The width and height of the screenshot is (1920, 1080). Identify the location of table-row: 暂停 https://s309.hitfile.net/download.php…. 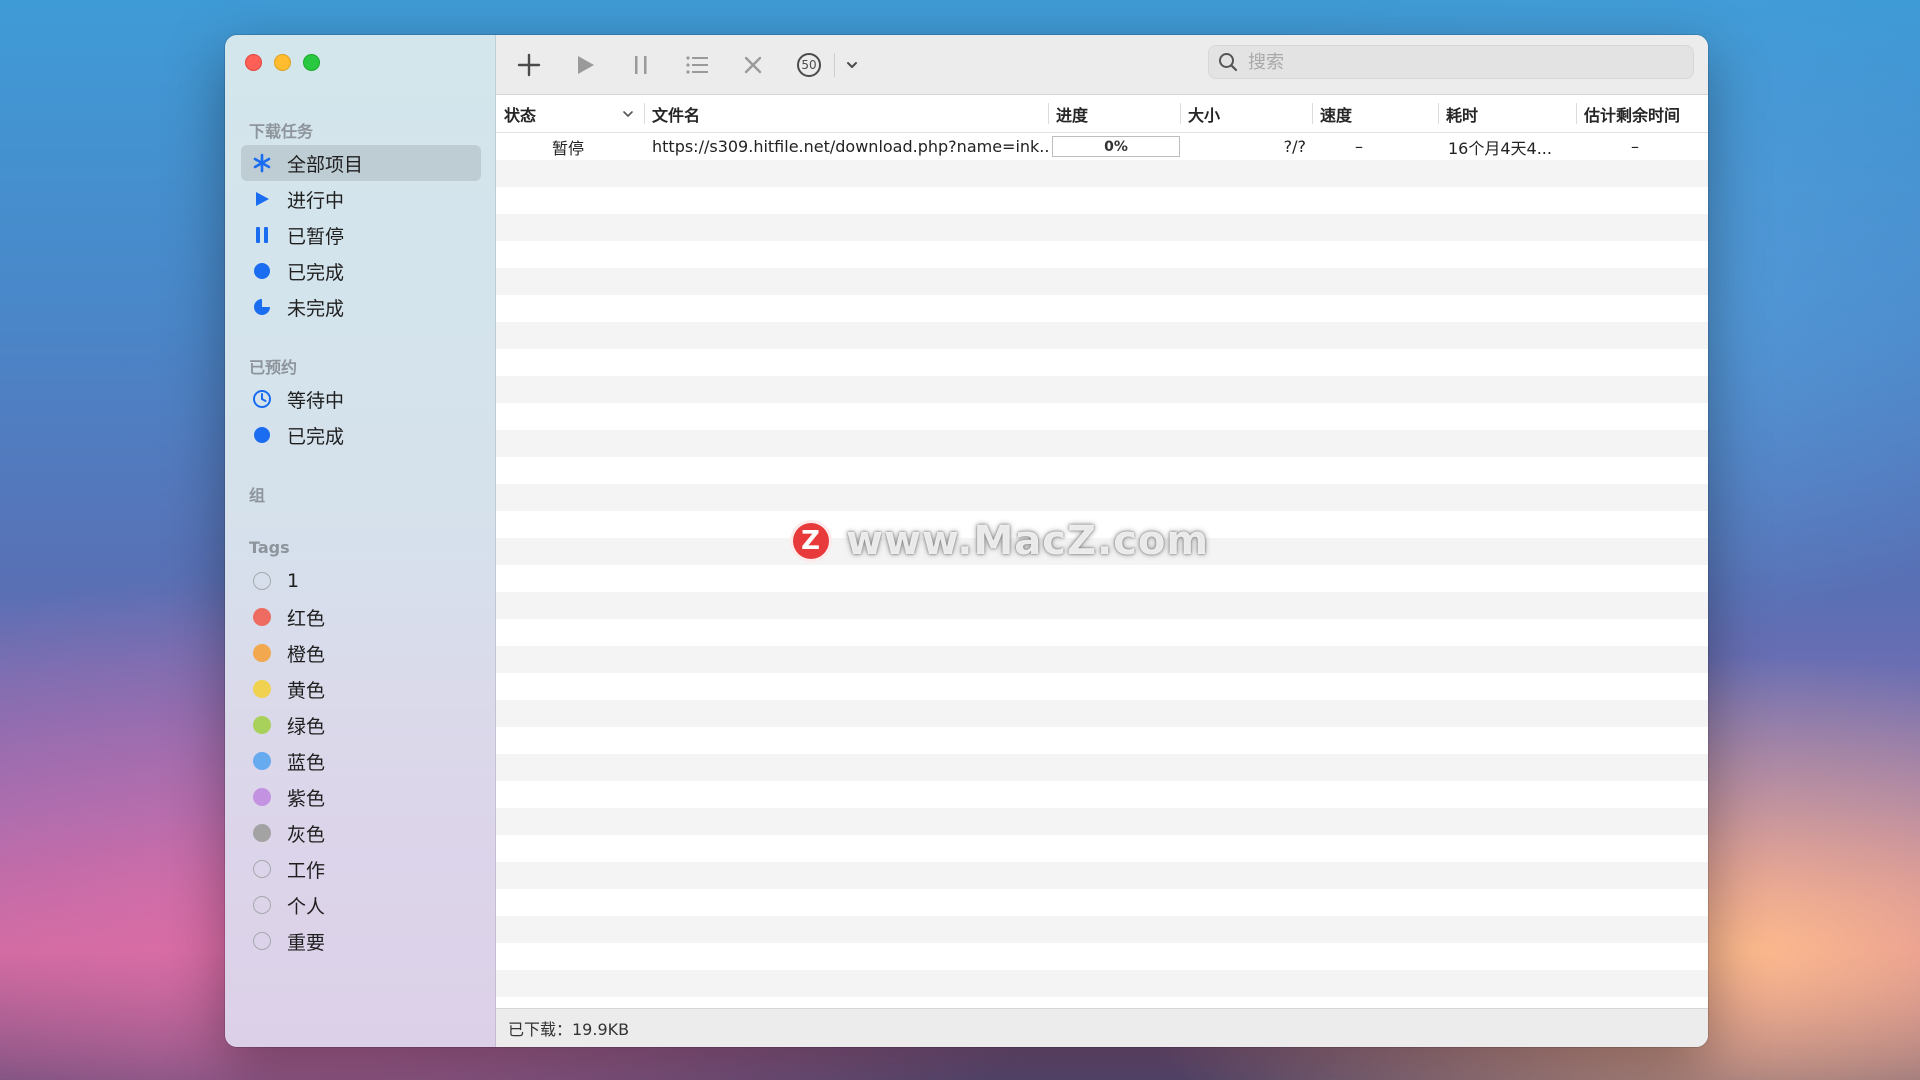
(1102, 146).